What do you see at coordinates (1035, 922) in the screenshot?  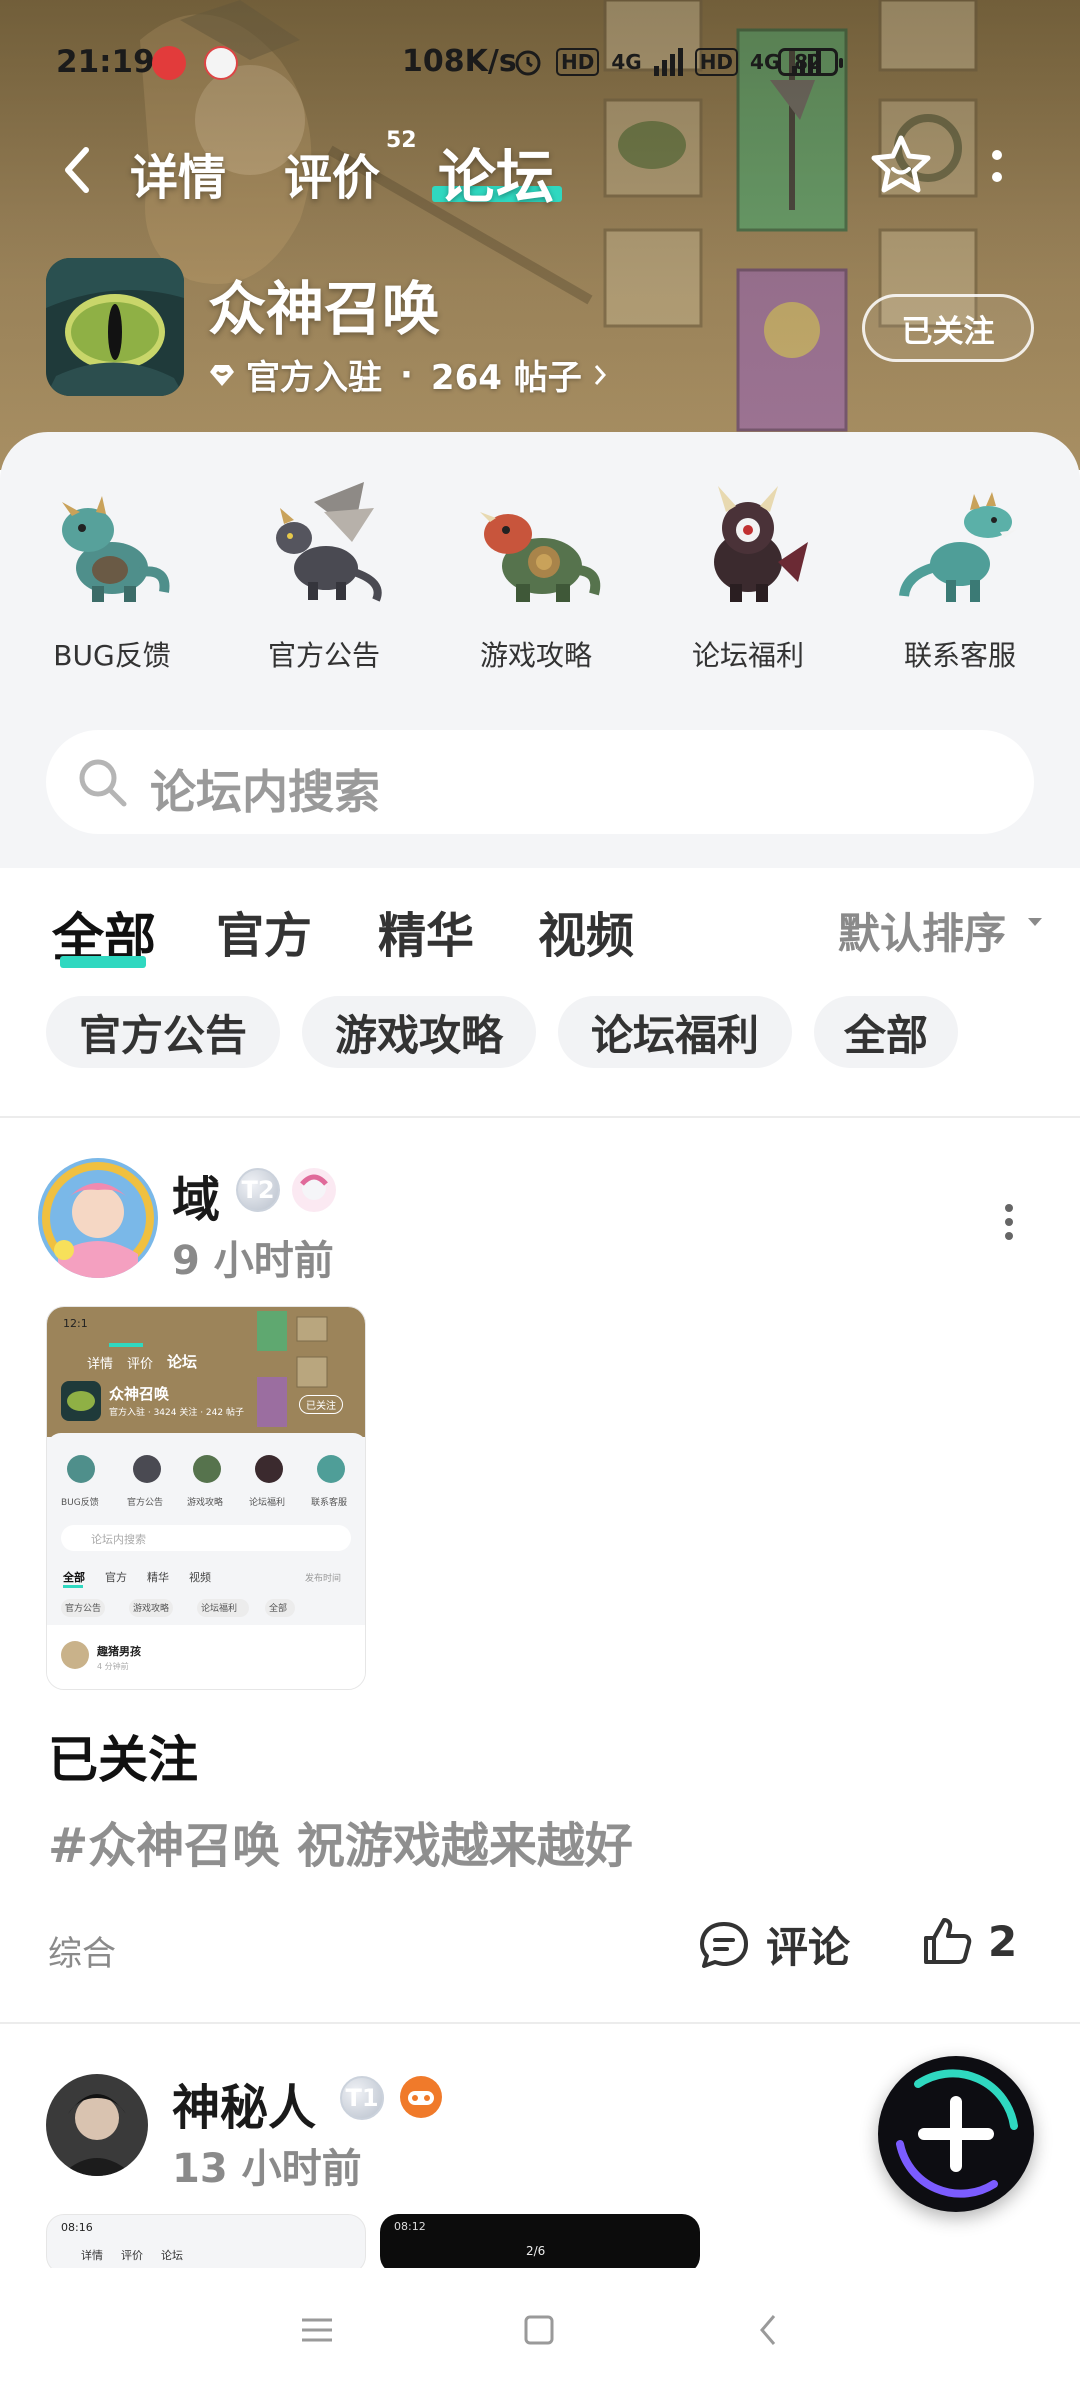 I see `caret-down-icon` at bounding box center [1035, 922].